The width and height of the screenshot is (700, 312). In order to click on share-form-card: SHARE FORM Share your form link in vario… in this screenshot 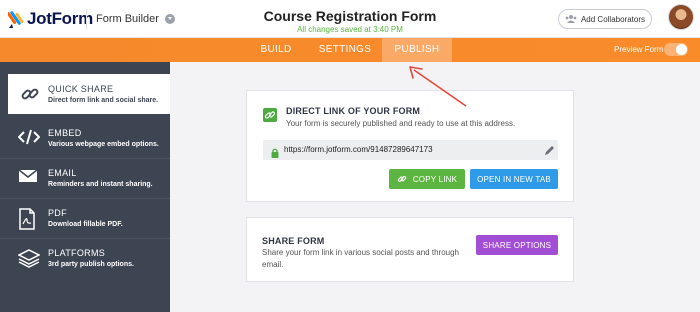, I will do `click(410, 249)`.